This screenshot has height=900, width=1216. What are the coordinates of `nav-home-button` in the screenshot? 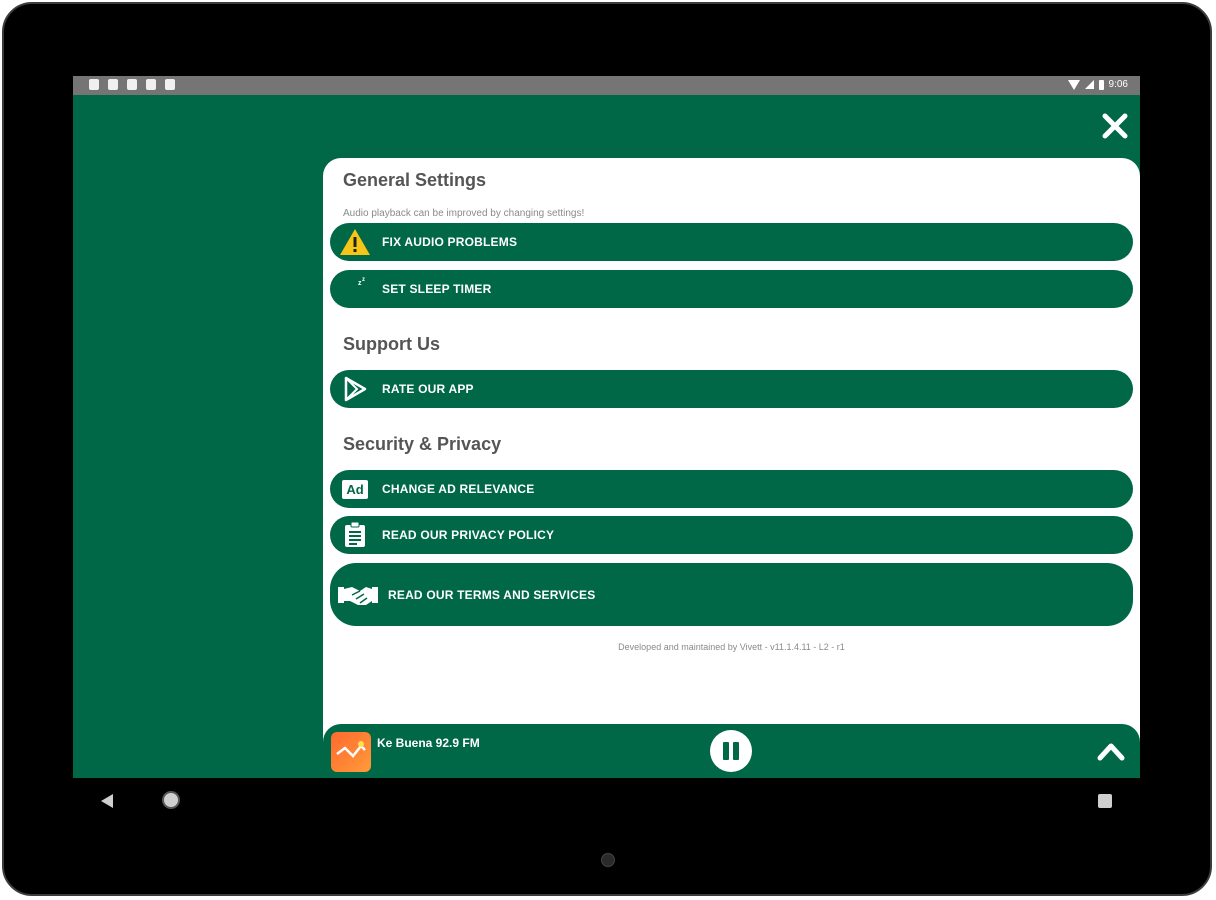 It's located at (171, 800).